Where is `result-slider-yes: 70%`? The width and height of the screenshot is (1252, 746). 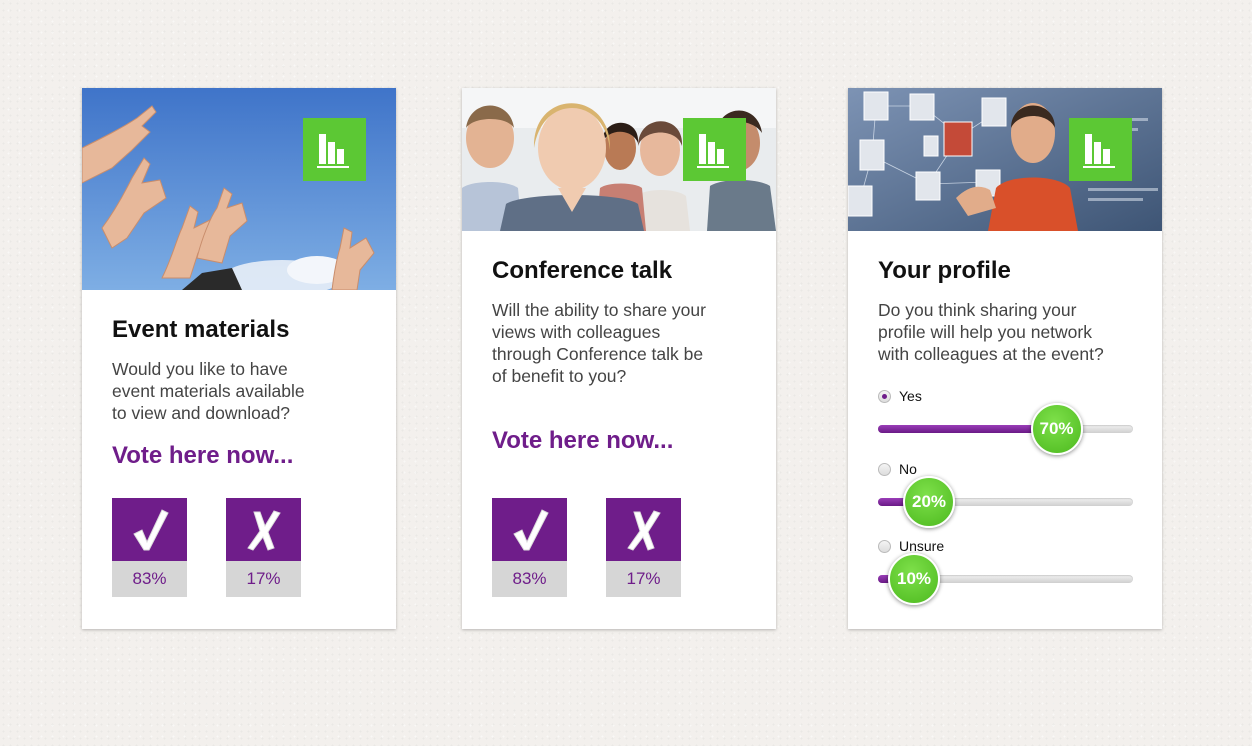 result-slider-yes: 70% is located at coordinates (1005, 429).